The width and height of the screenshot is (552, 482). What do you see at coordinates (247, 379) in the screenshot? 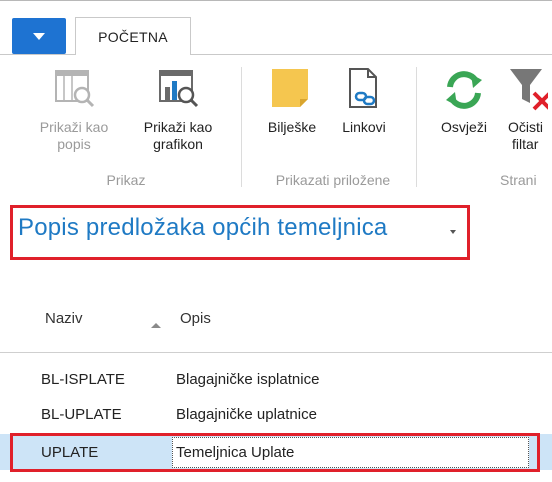
I see `row-description: Blagajničke isplatnice` at bounding box center [247, 379].